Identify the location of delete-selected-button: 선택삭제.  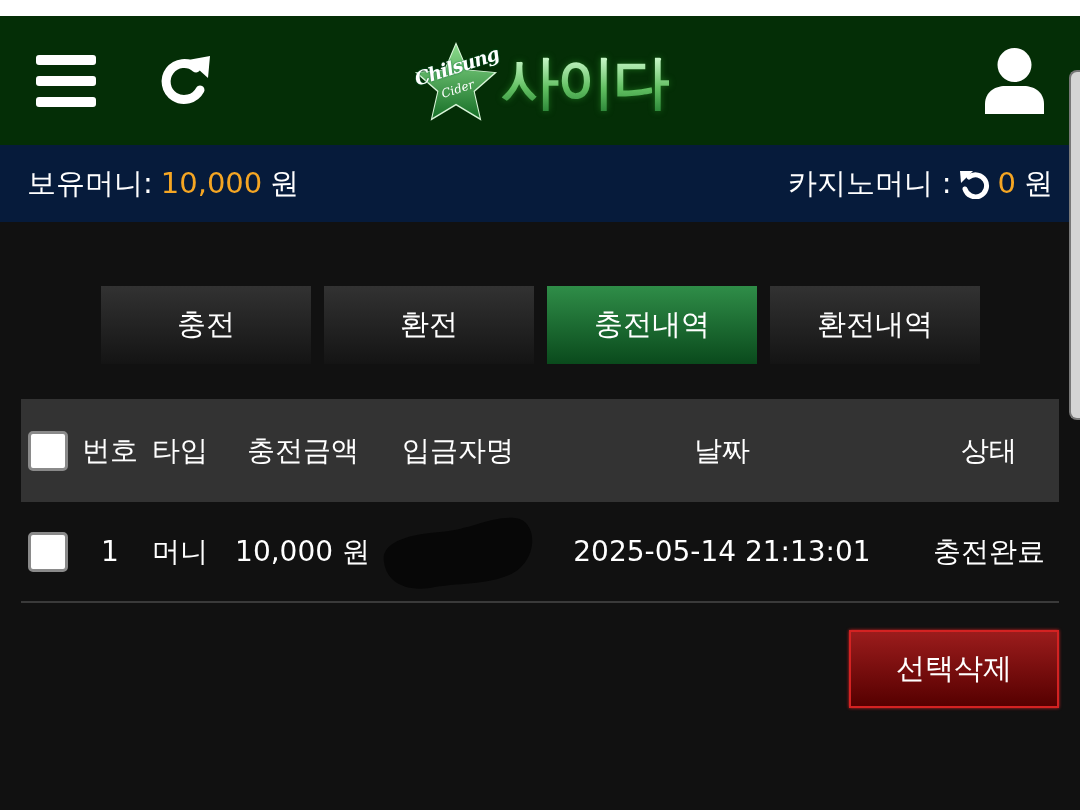
(954, 669).